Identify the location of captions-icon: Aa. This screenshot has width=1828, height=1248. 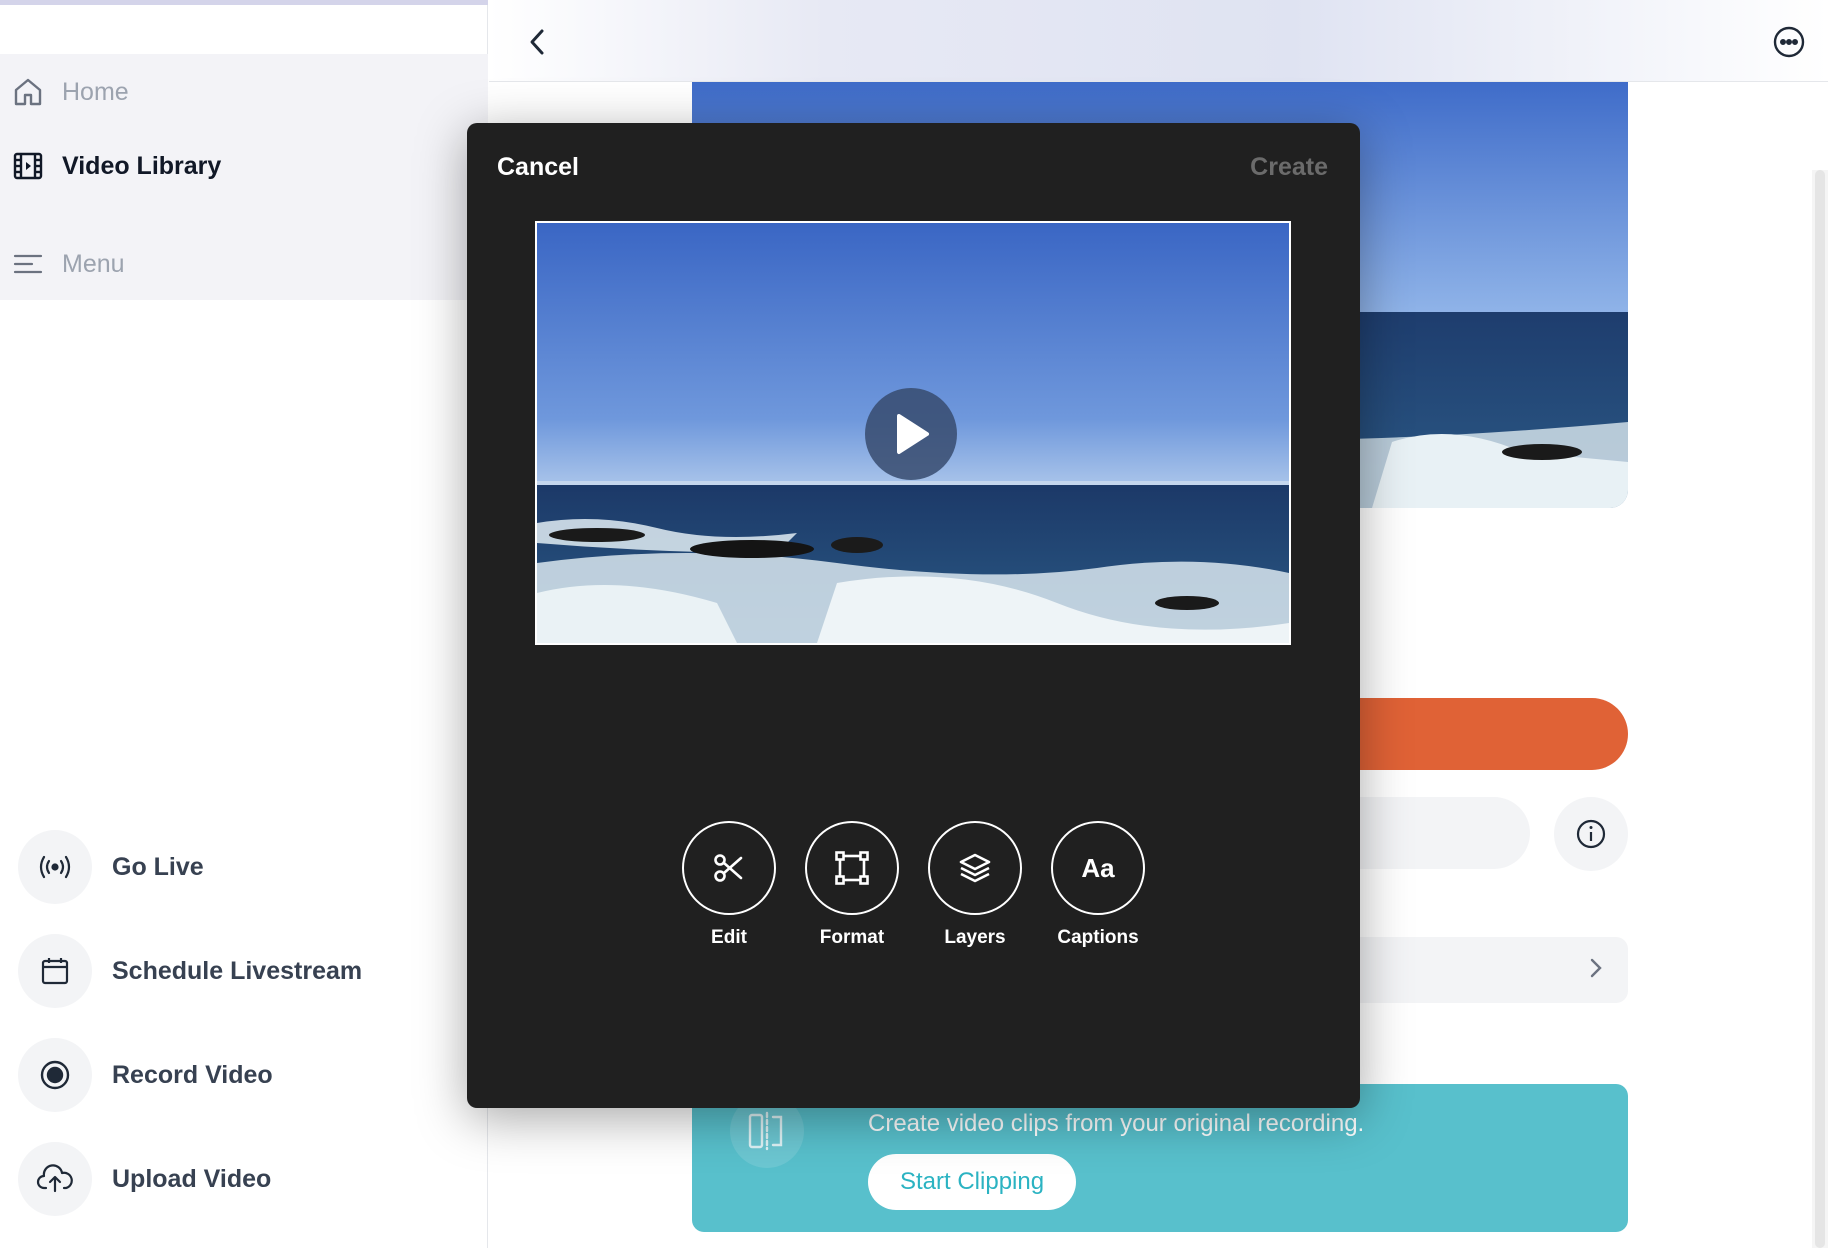
(1098, 868).